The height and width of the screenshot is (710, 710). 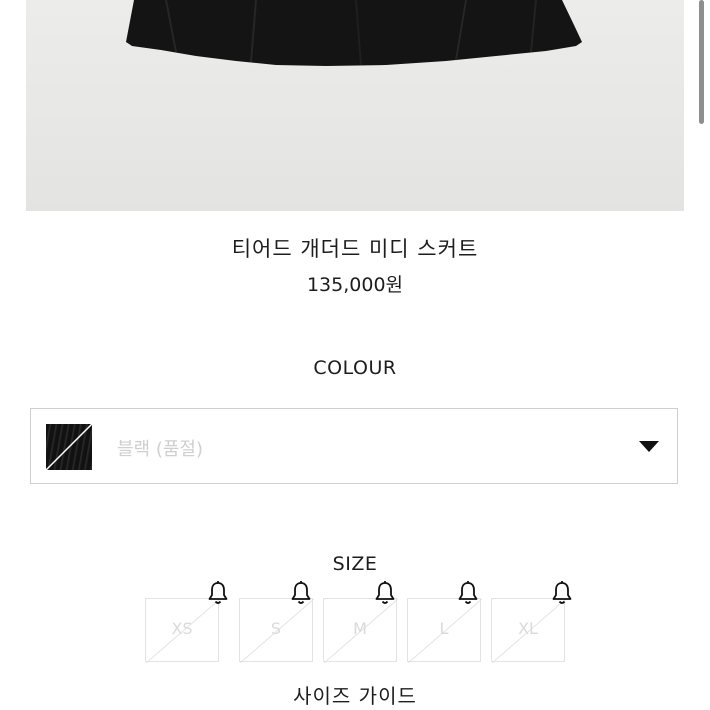 I want to click on size-option-label: S, so click(x=276, y=628).